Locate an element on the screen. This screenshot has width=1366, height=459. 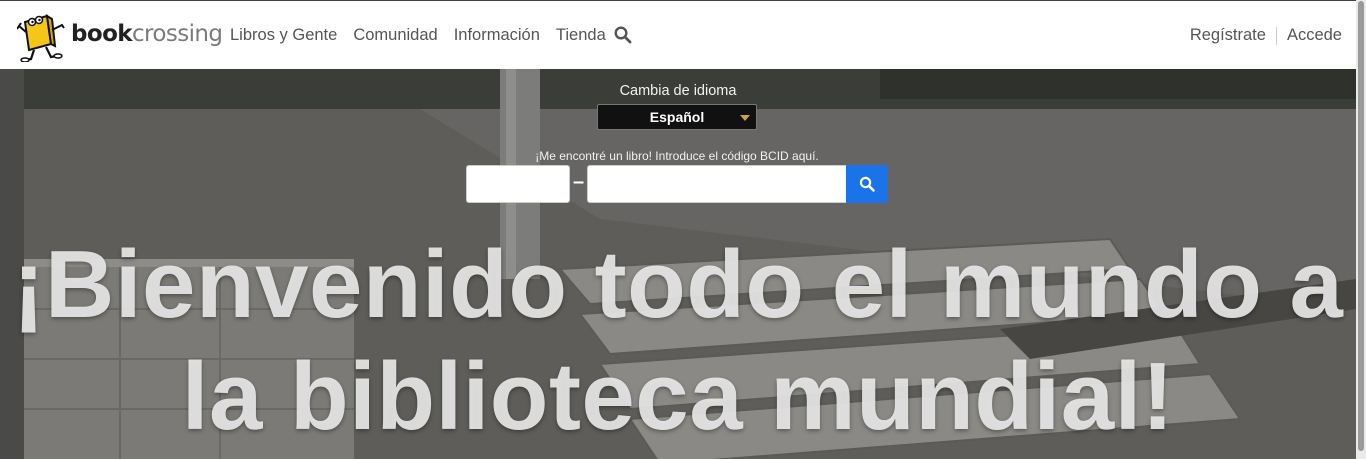
caret-down-icon is located at coordinates (745, 118).